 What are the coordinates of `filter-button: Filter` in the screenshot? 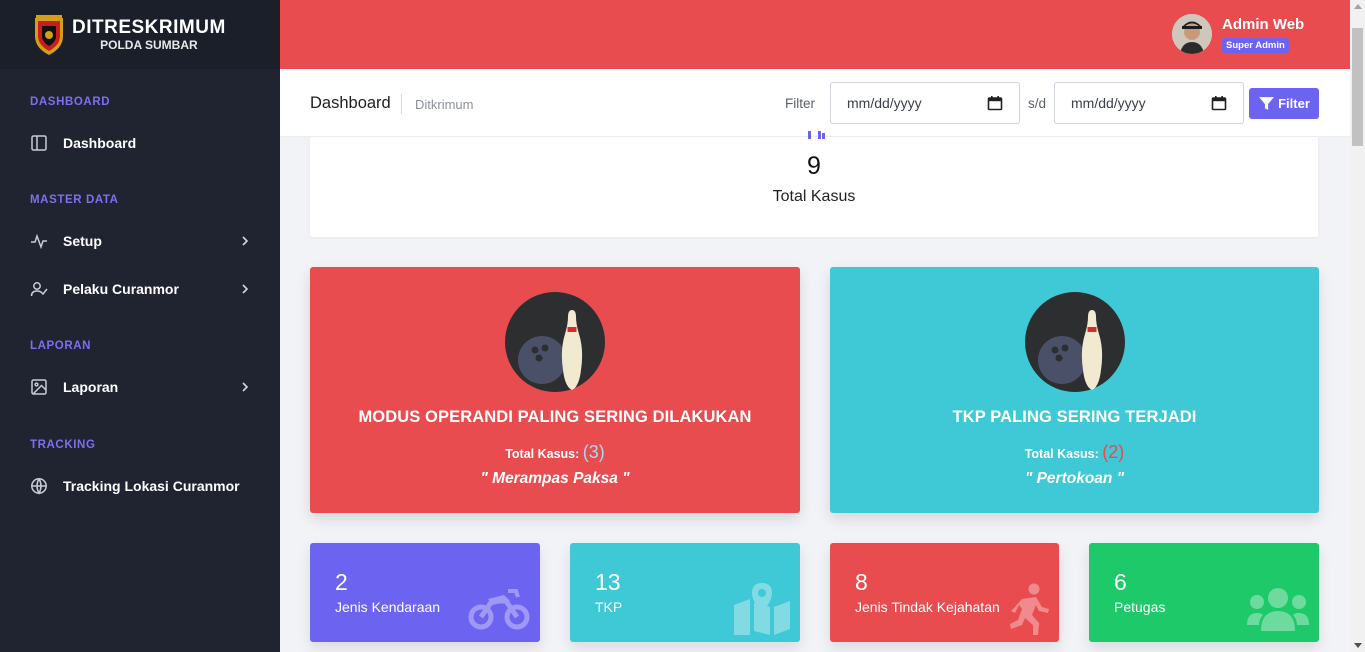 It's located at (1284, 103).